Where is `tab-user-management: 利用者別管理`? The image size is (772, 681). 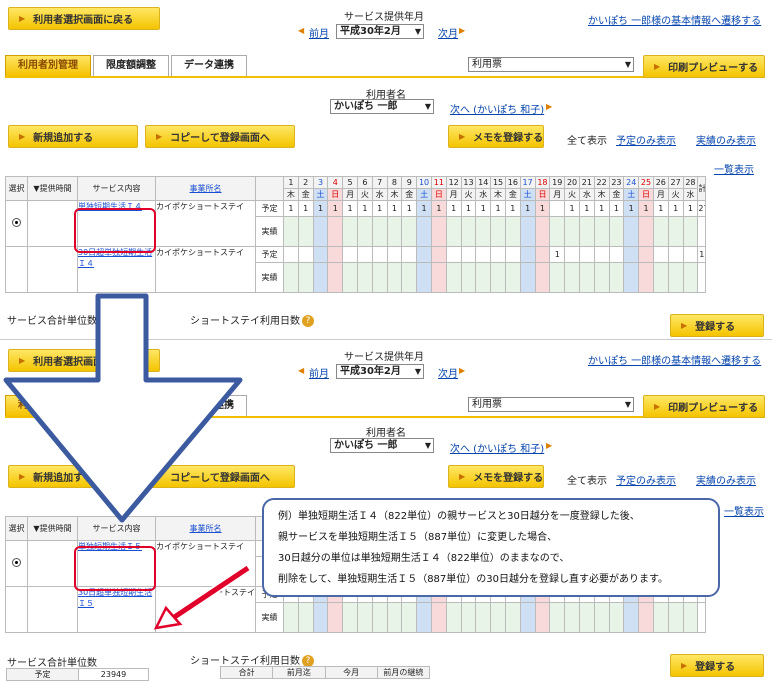 tab-user-management: 利用者別管理 is located at coordinates (48, 65).